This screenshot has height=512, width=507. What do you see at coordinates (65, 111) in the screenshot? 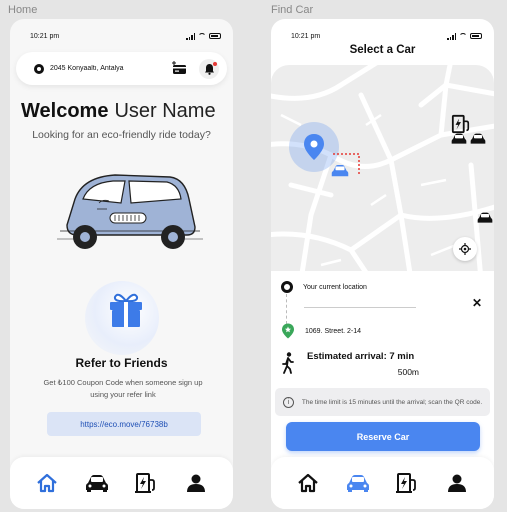
I see `welcome-word: Welcome` at bounding box center [65, 111].